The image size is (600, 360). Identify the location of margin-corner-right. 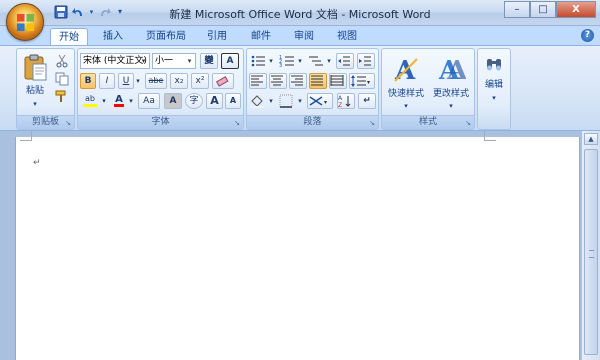
(490, 136).